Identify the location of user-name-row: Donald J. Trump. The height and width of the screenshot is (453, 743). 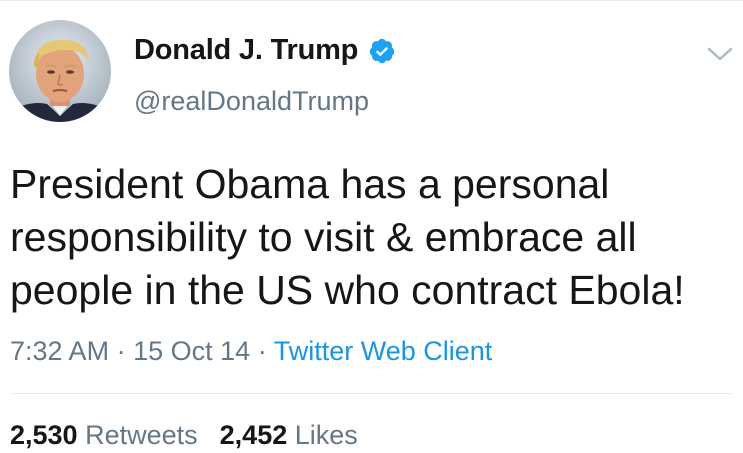
(265, 50).